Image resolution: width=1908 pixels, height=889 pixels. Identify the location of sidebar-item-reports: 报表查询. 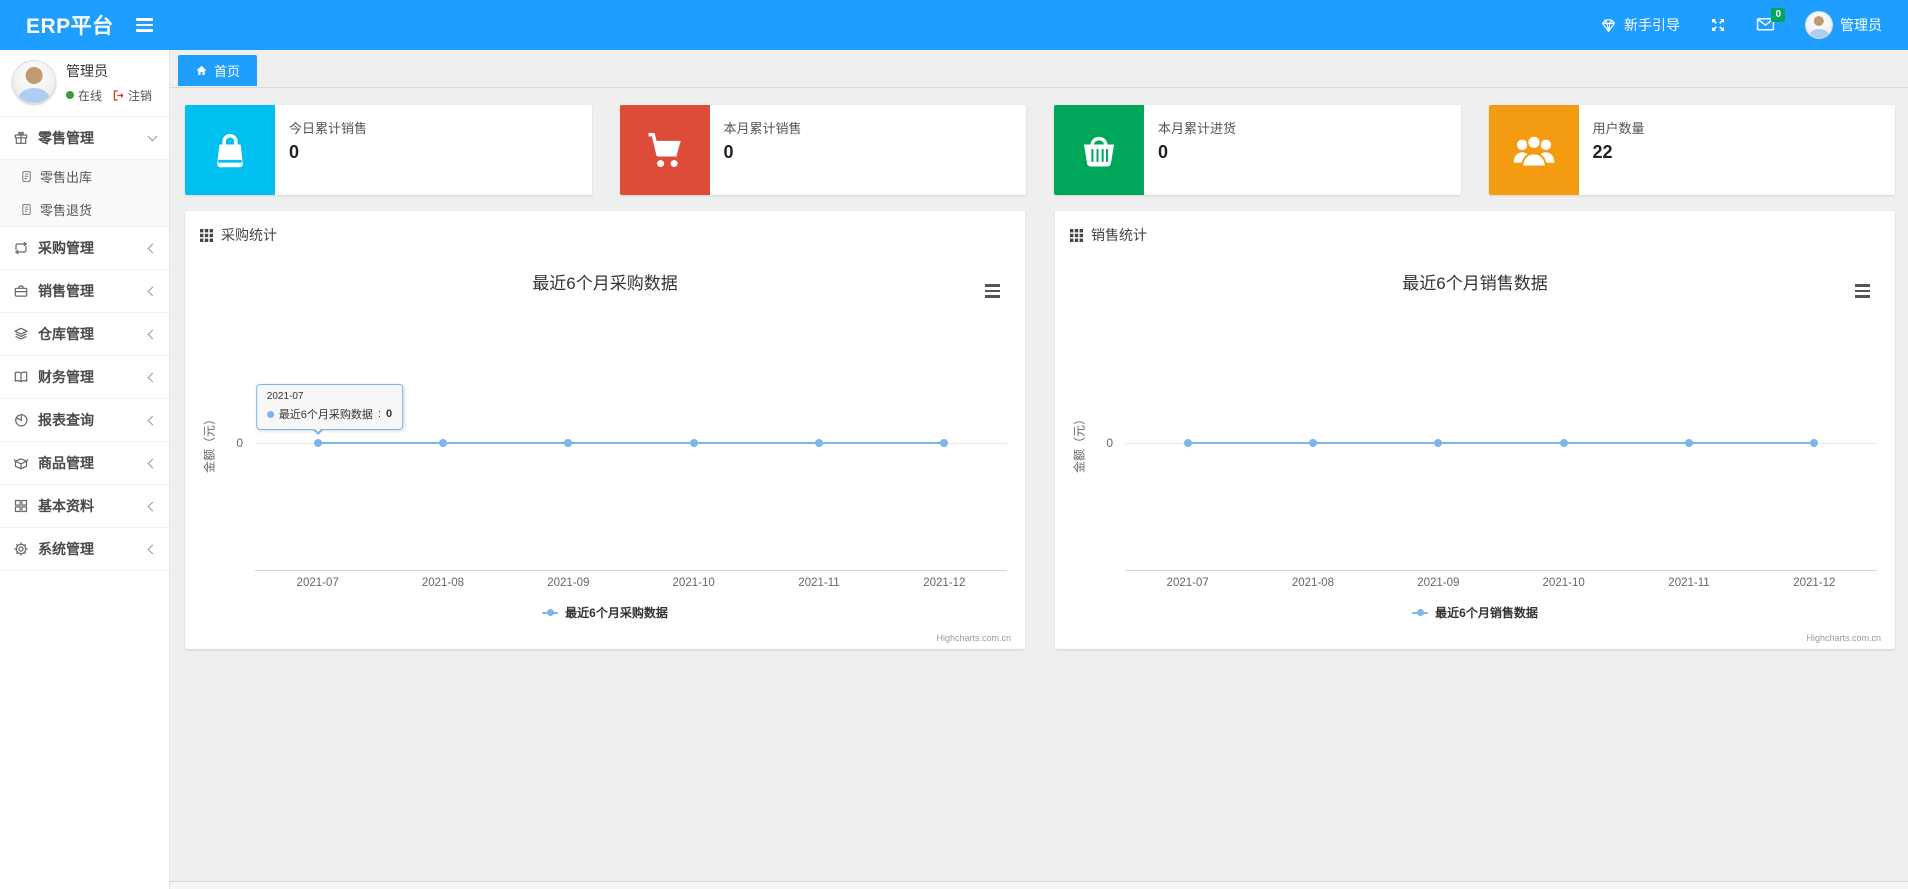
(84, 420).